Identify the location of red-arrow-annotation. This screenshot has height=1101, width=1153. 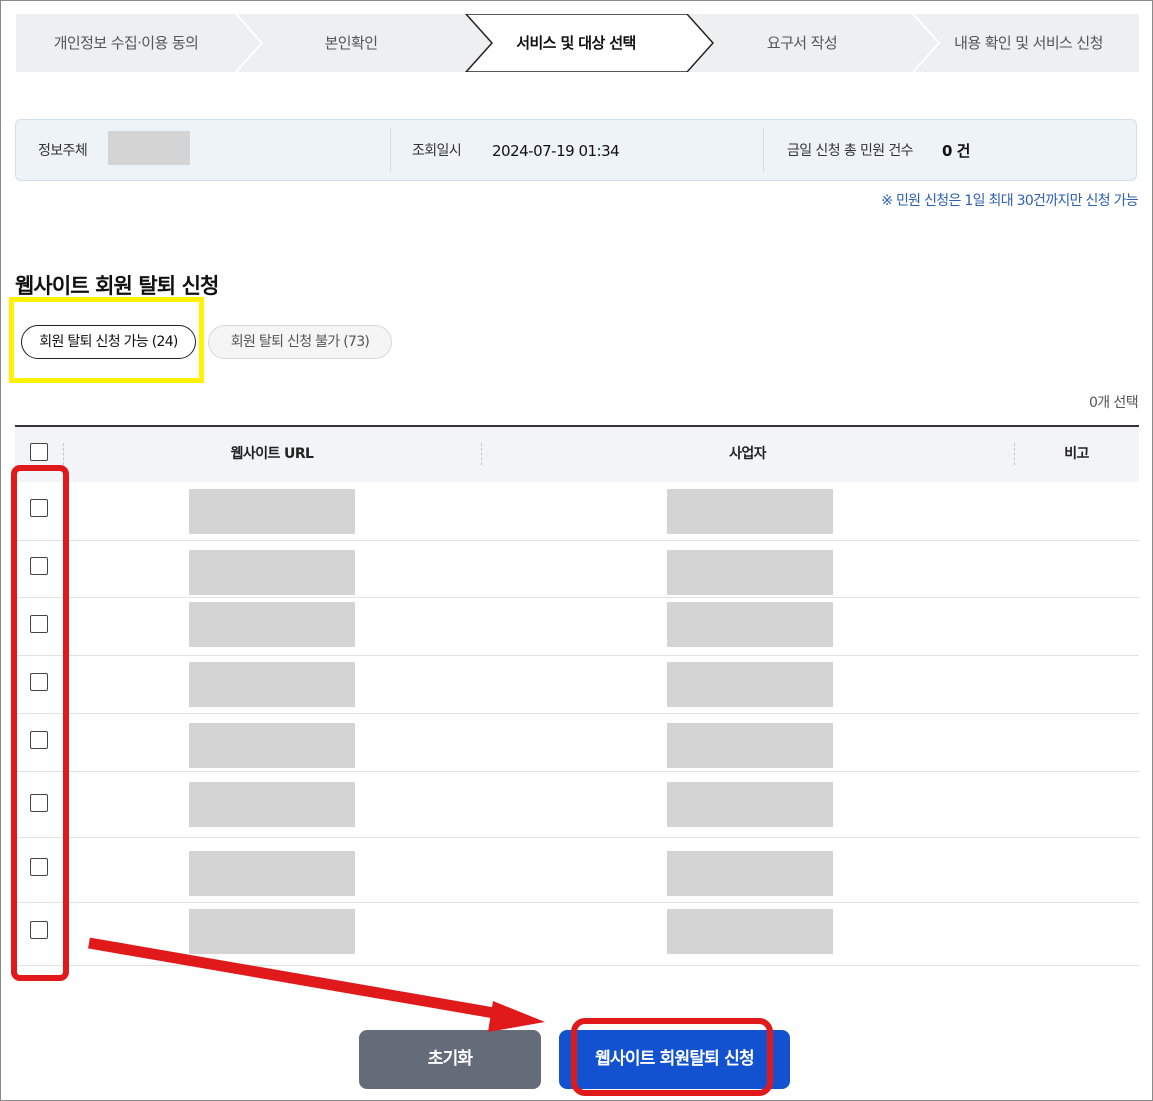
(316, 984).